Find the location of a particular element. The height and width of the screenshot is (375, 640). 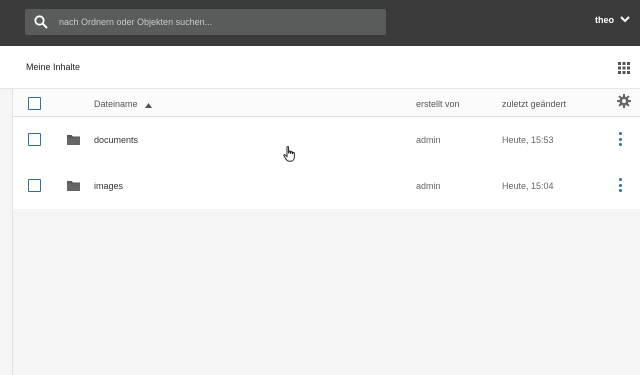

search-box is located at coordinates (205, 22).